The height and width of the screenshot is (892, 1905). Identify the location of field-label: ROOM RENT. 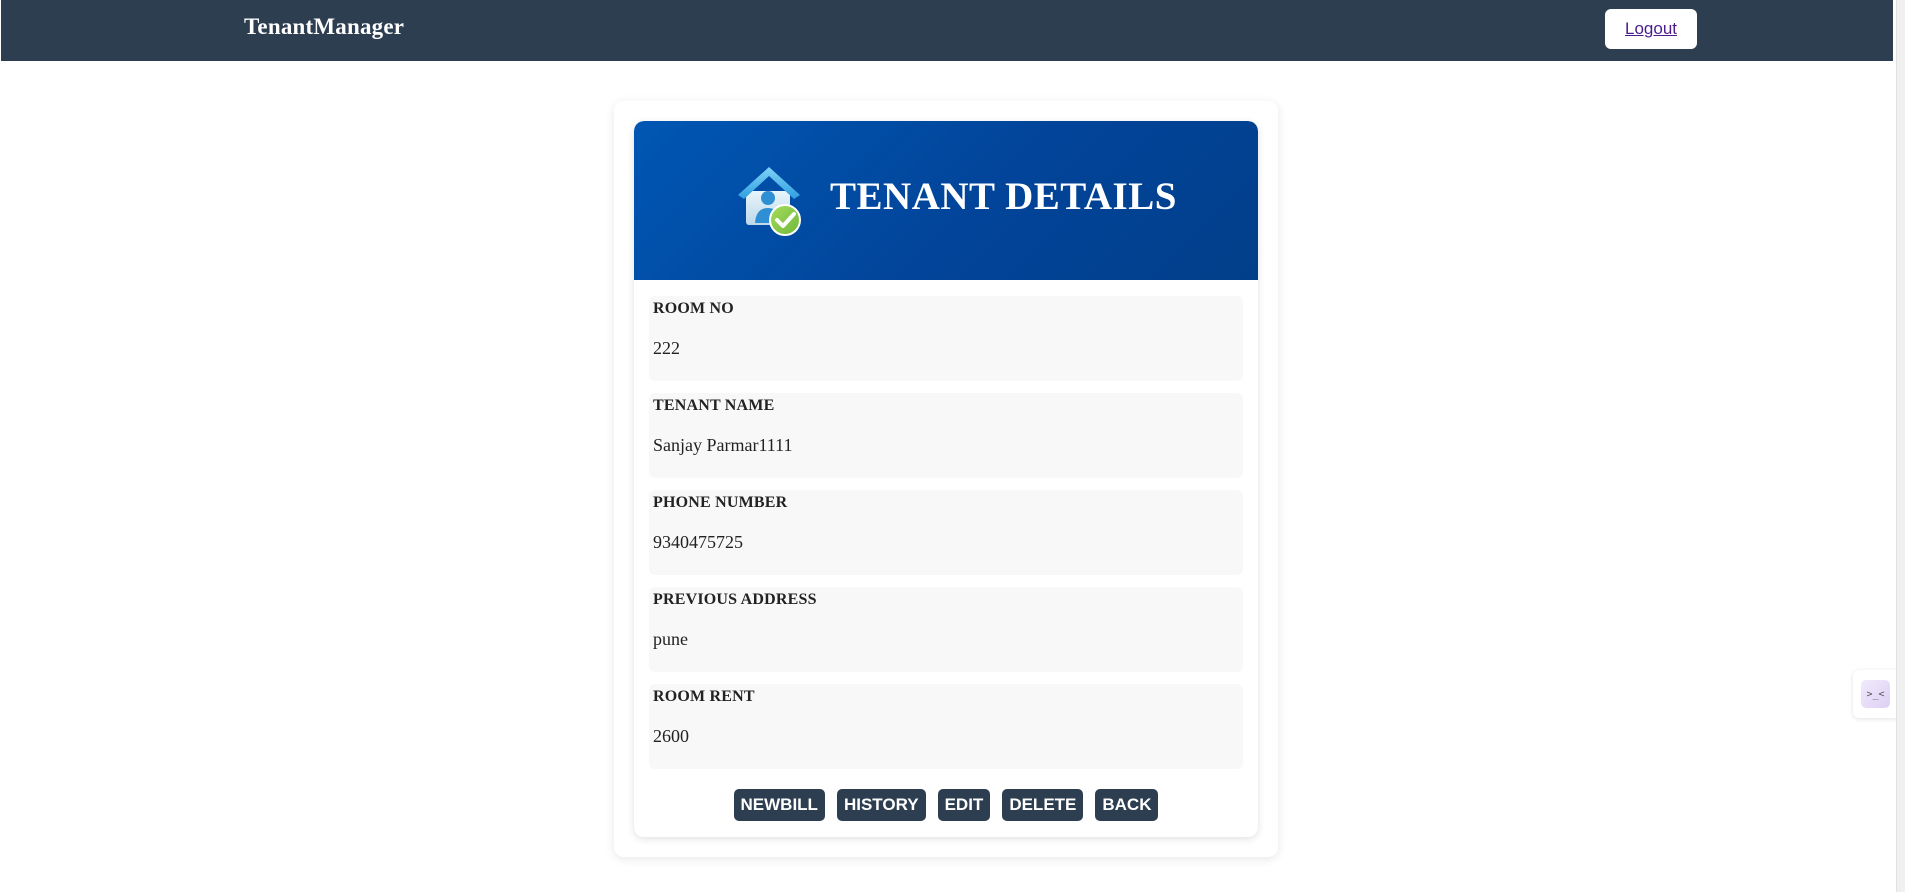
(704, 696).